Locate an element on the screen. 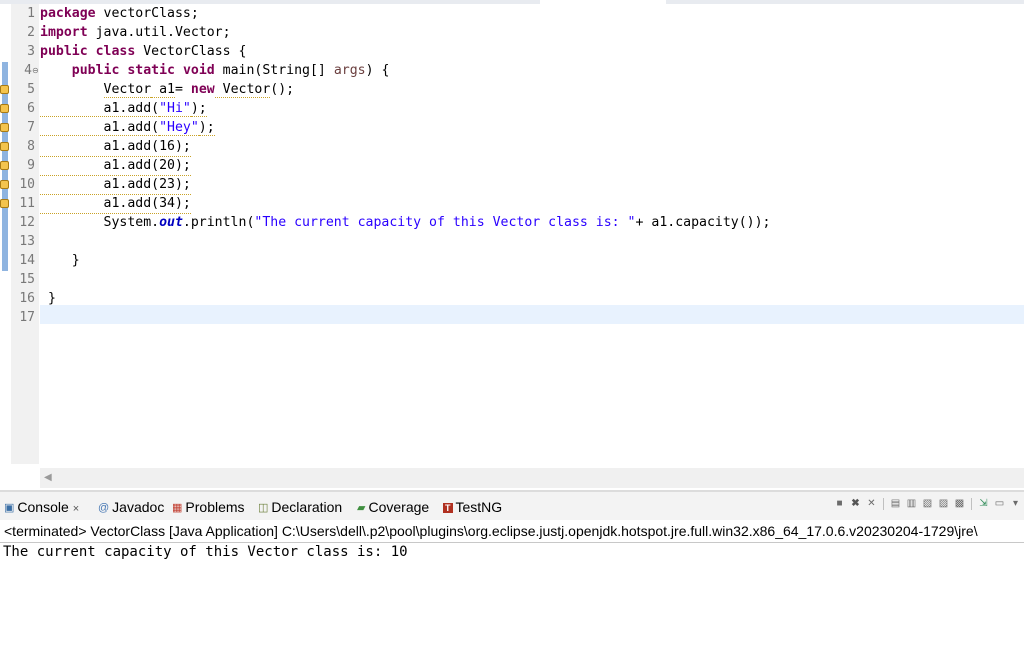 Image resolution: width=1024 pixels, height=656 pixels. code-line: a1.add(23); is located at coordinates (115, 185).